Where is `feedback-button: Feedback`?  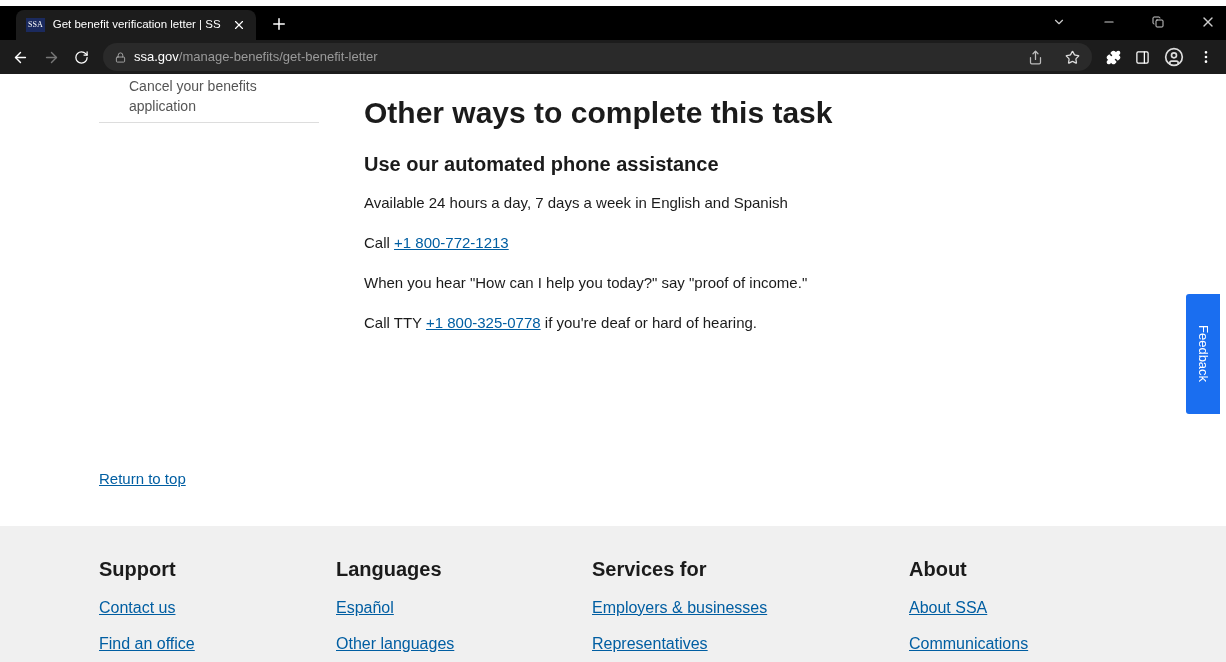
feedback-button: Feedback is located at coordinates (1203, 354).